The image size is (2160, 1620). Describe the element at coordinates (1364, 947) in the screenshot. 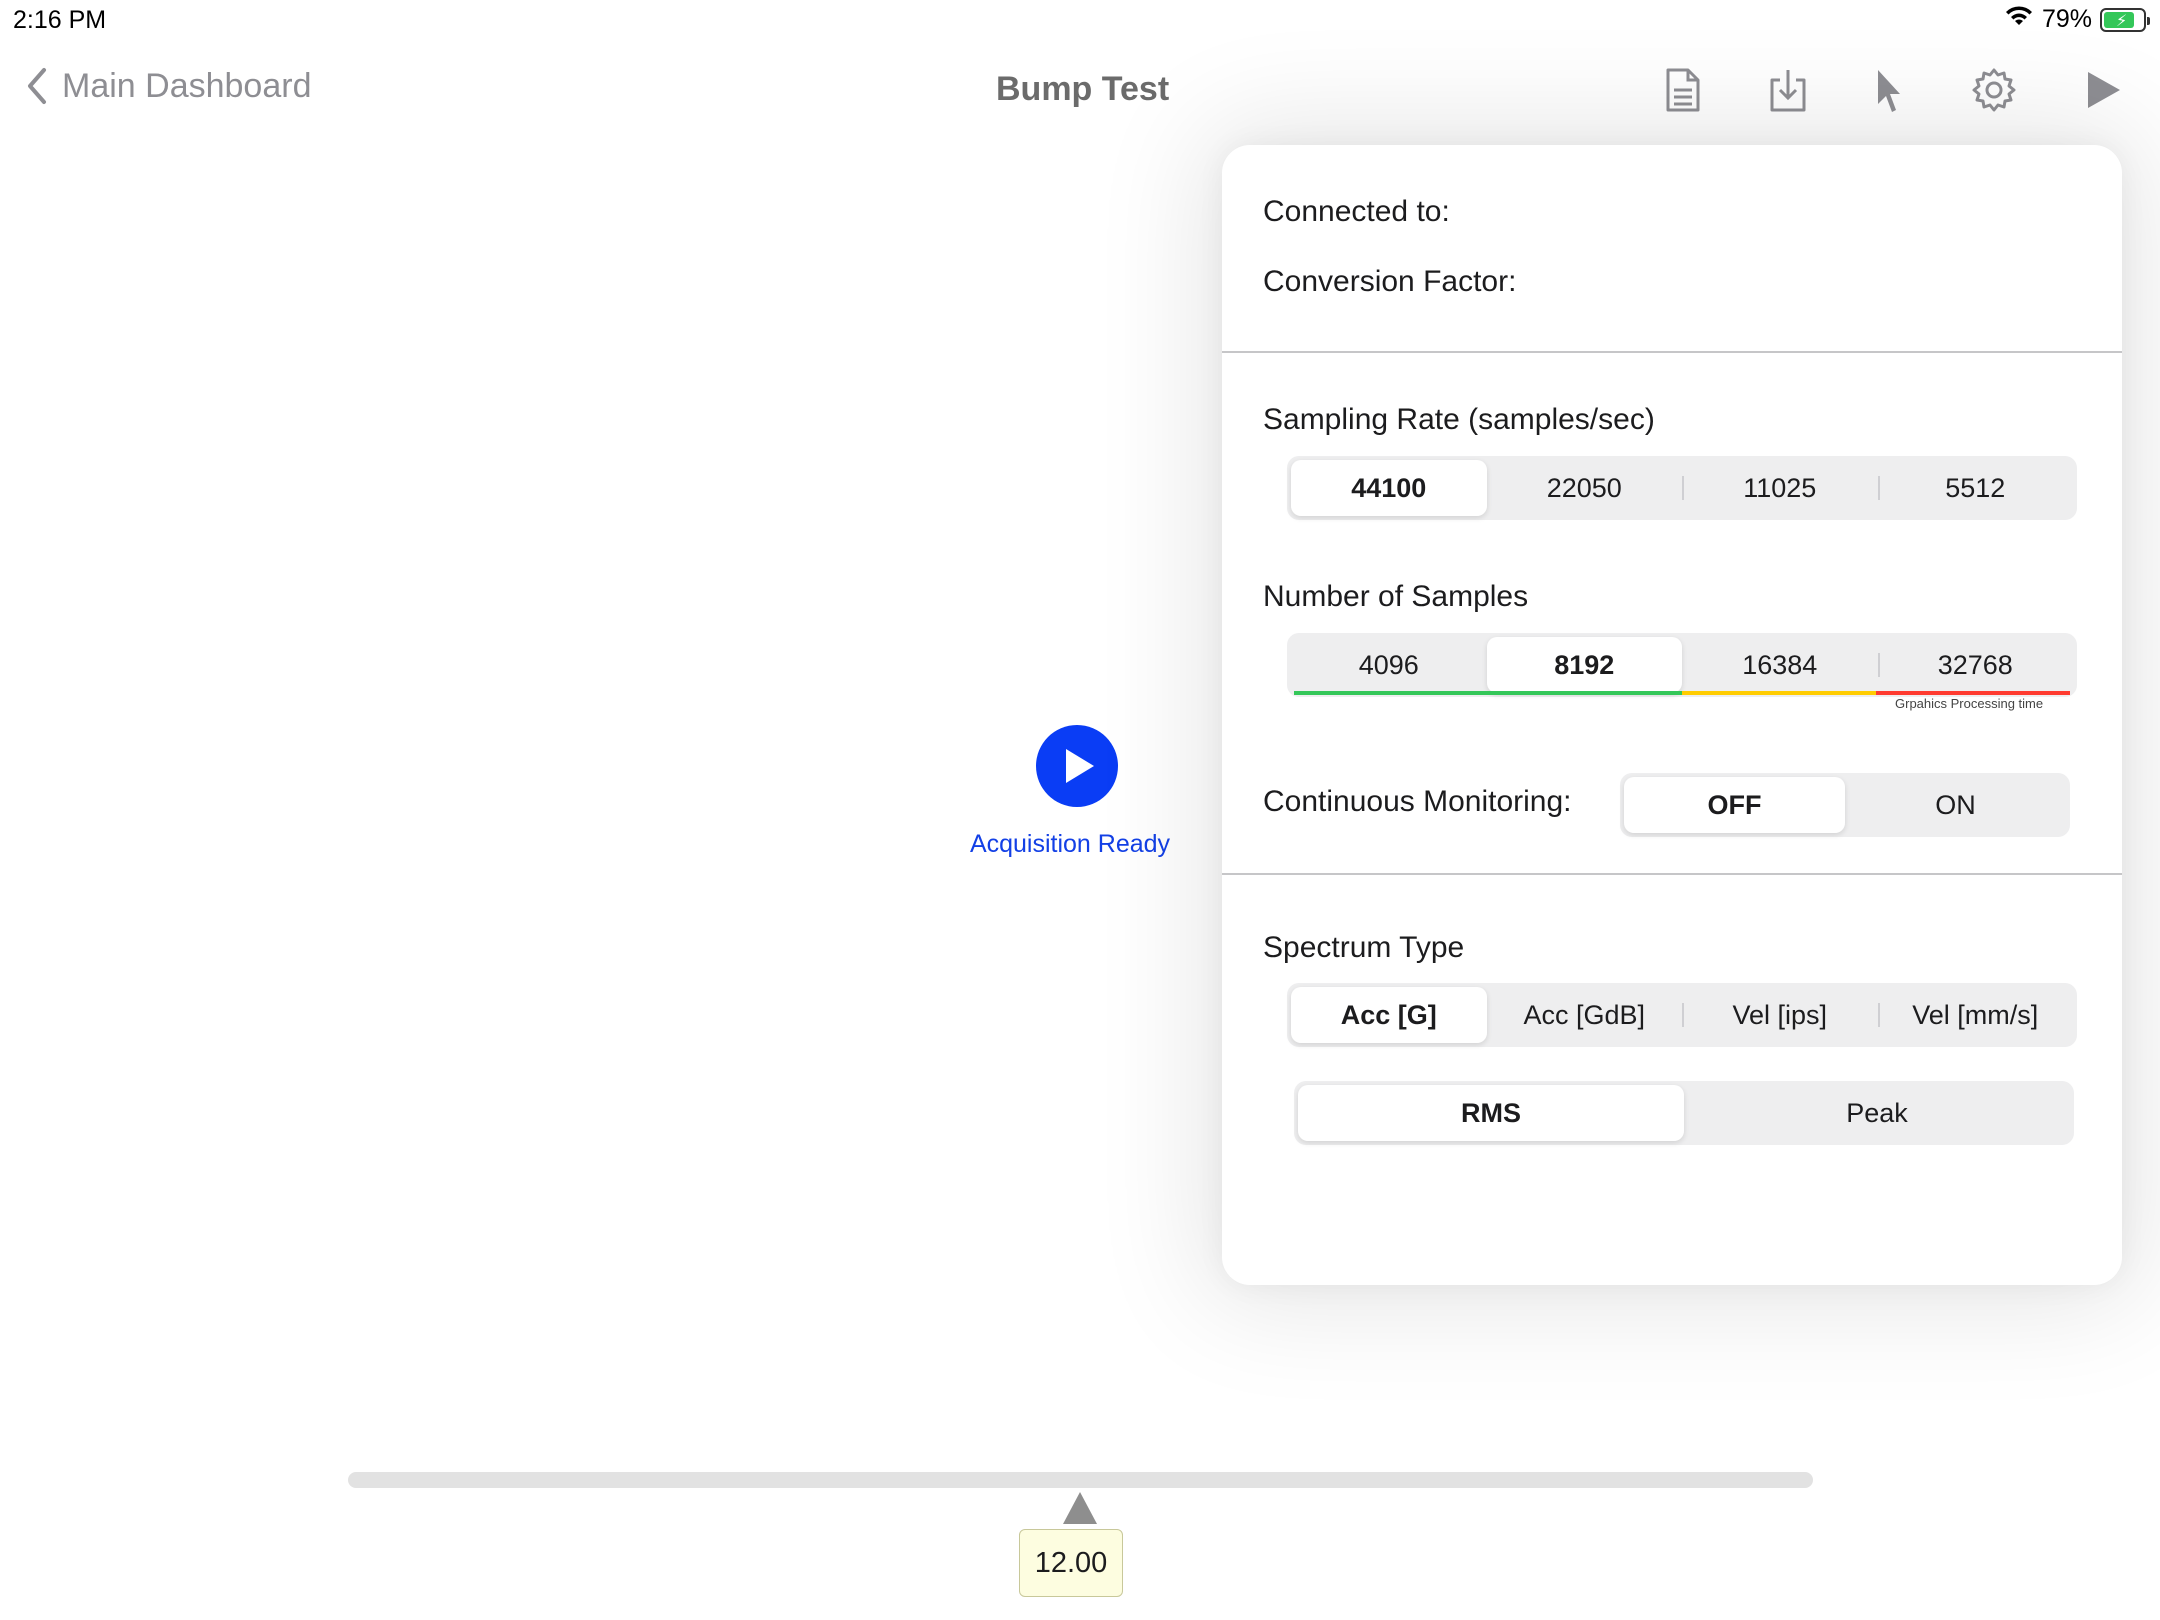

I see `spectrum-type-label: Spectrum Type` at that location.